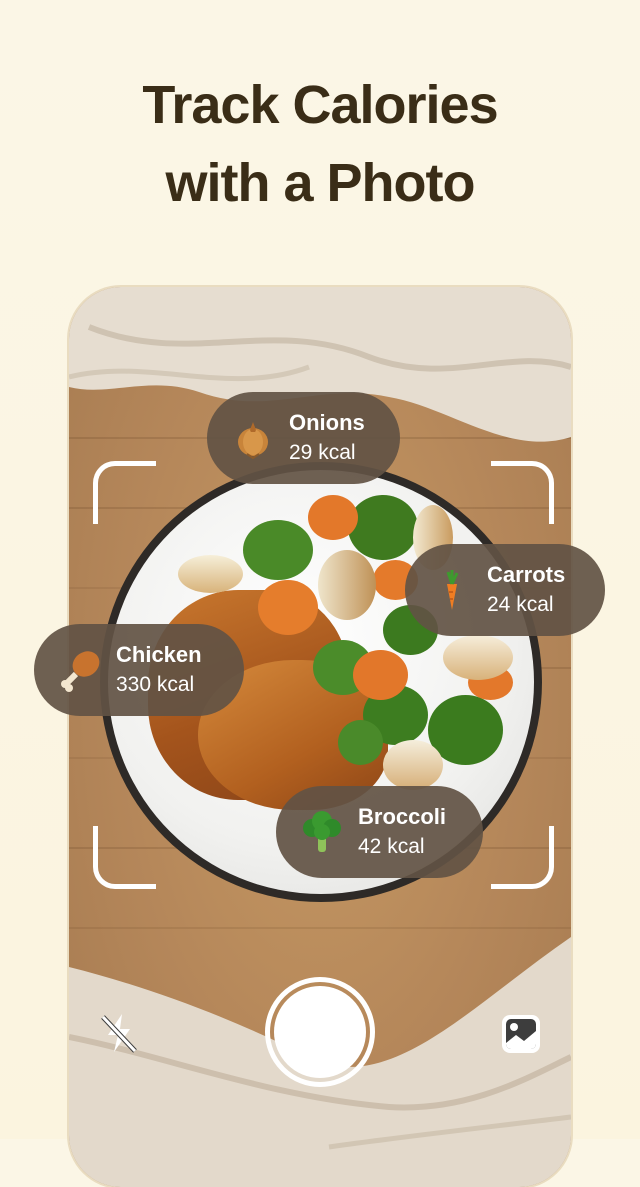 This screenshot has height=1187, width=640. What do you see at coordinates (320, 183) in the screenshot?
I see `headline-line-2: with a Photo` at bounding box center [320, 183].